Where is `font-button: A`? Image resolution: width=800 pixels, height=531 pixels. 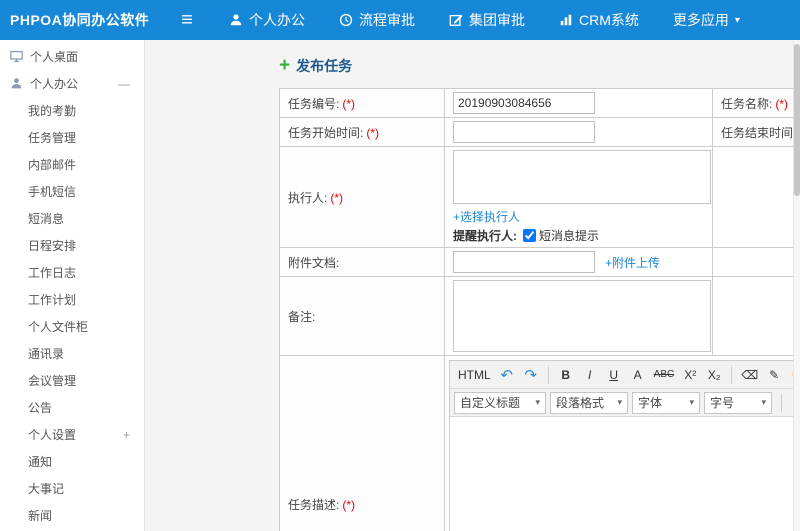 font-button: A is located at coordinates (638, 375).